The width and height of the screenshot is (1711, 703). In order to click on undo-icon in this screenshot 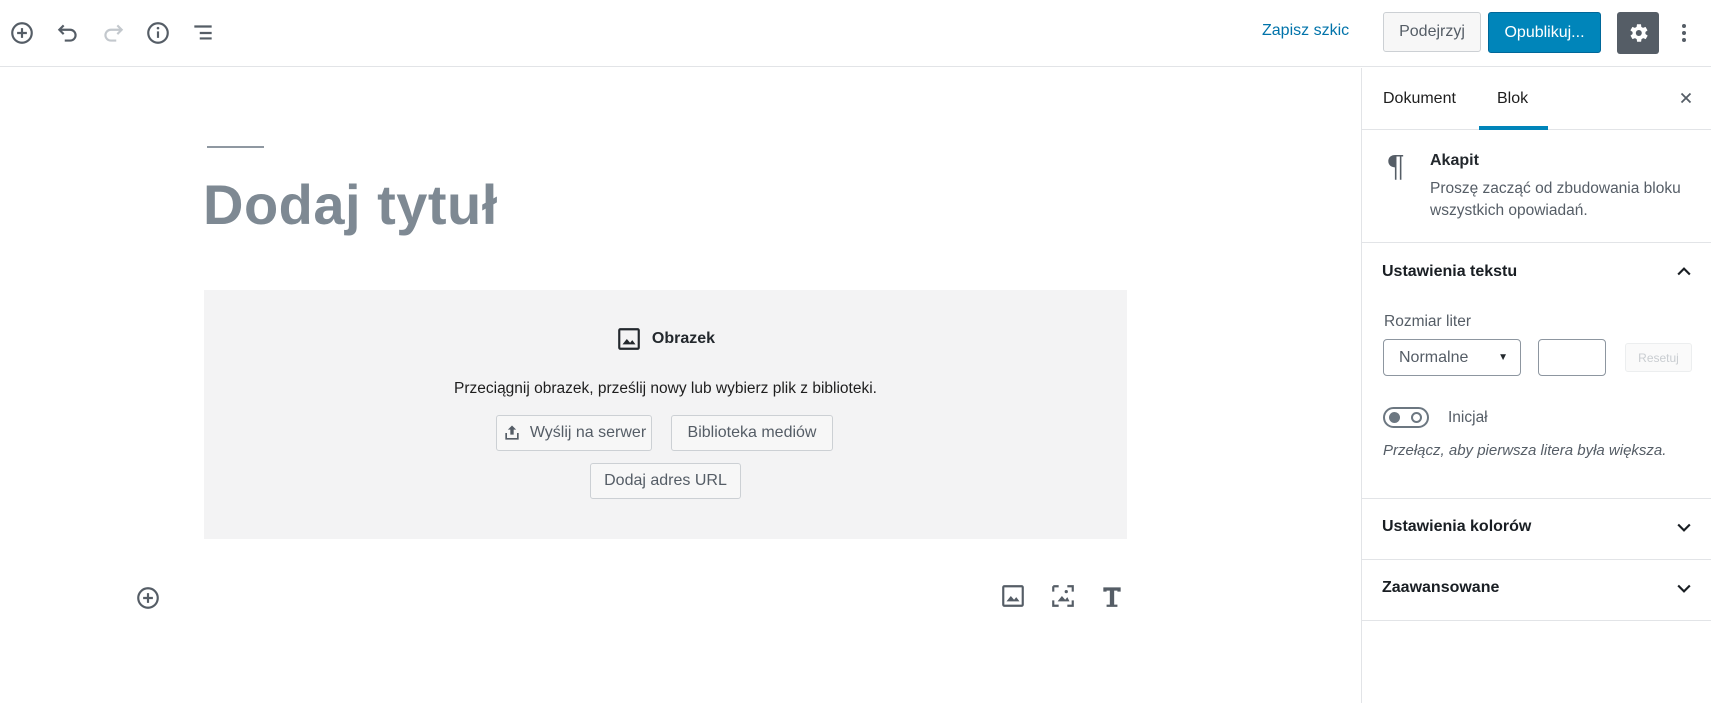, I will do `click(67, 33)`.